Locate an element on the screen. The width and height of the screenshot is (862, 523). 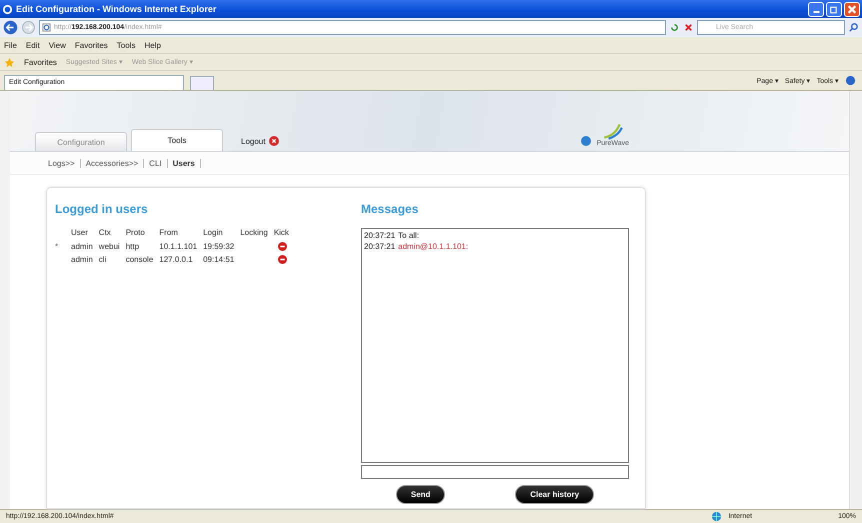
minimize-icon is located at coordinates (816, 11).